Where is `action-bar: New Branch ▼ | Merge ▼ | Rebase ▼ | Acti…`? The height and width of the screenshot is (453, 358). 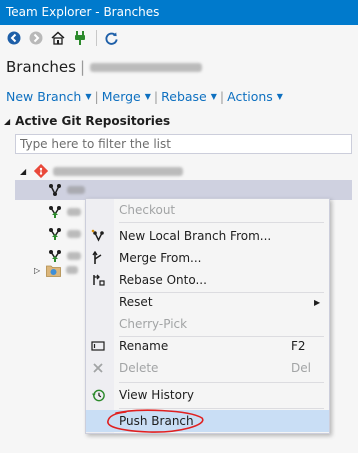
action-bar: New Branch ▼ | Merge ▼ | Rebase ▼ | Acti… is located at coordinates (144, 96).